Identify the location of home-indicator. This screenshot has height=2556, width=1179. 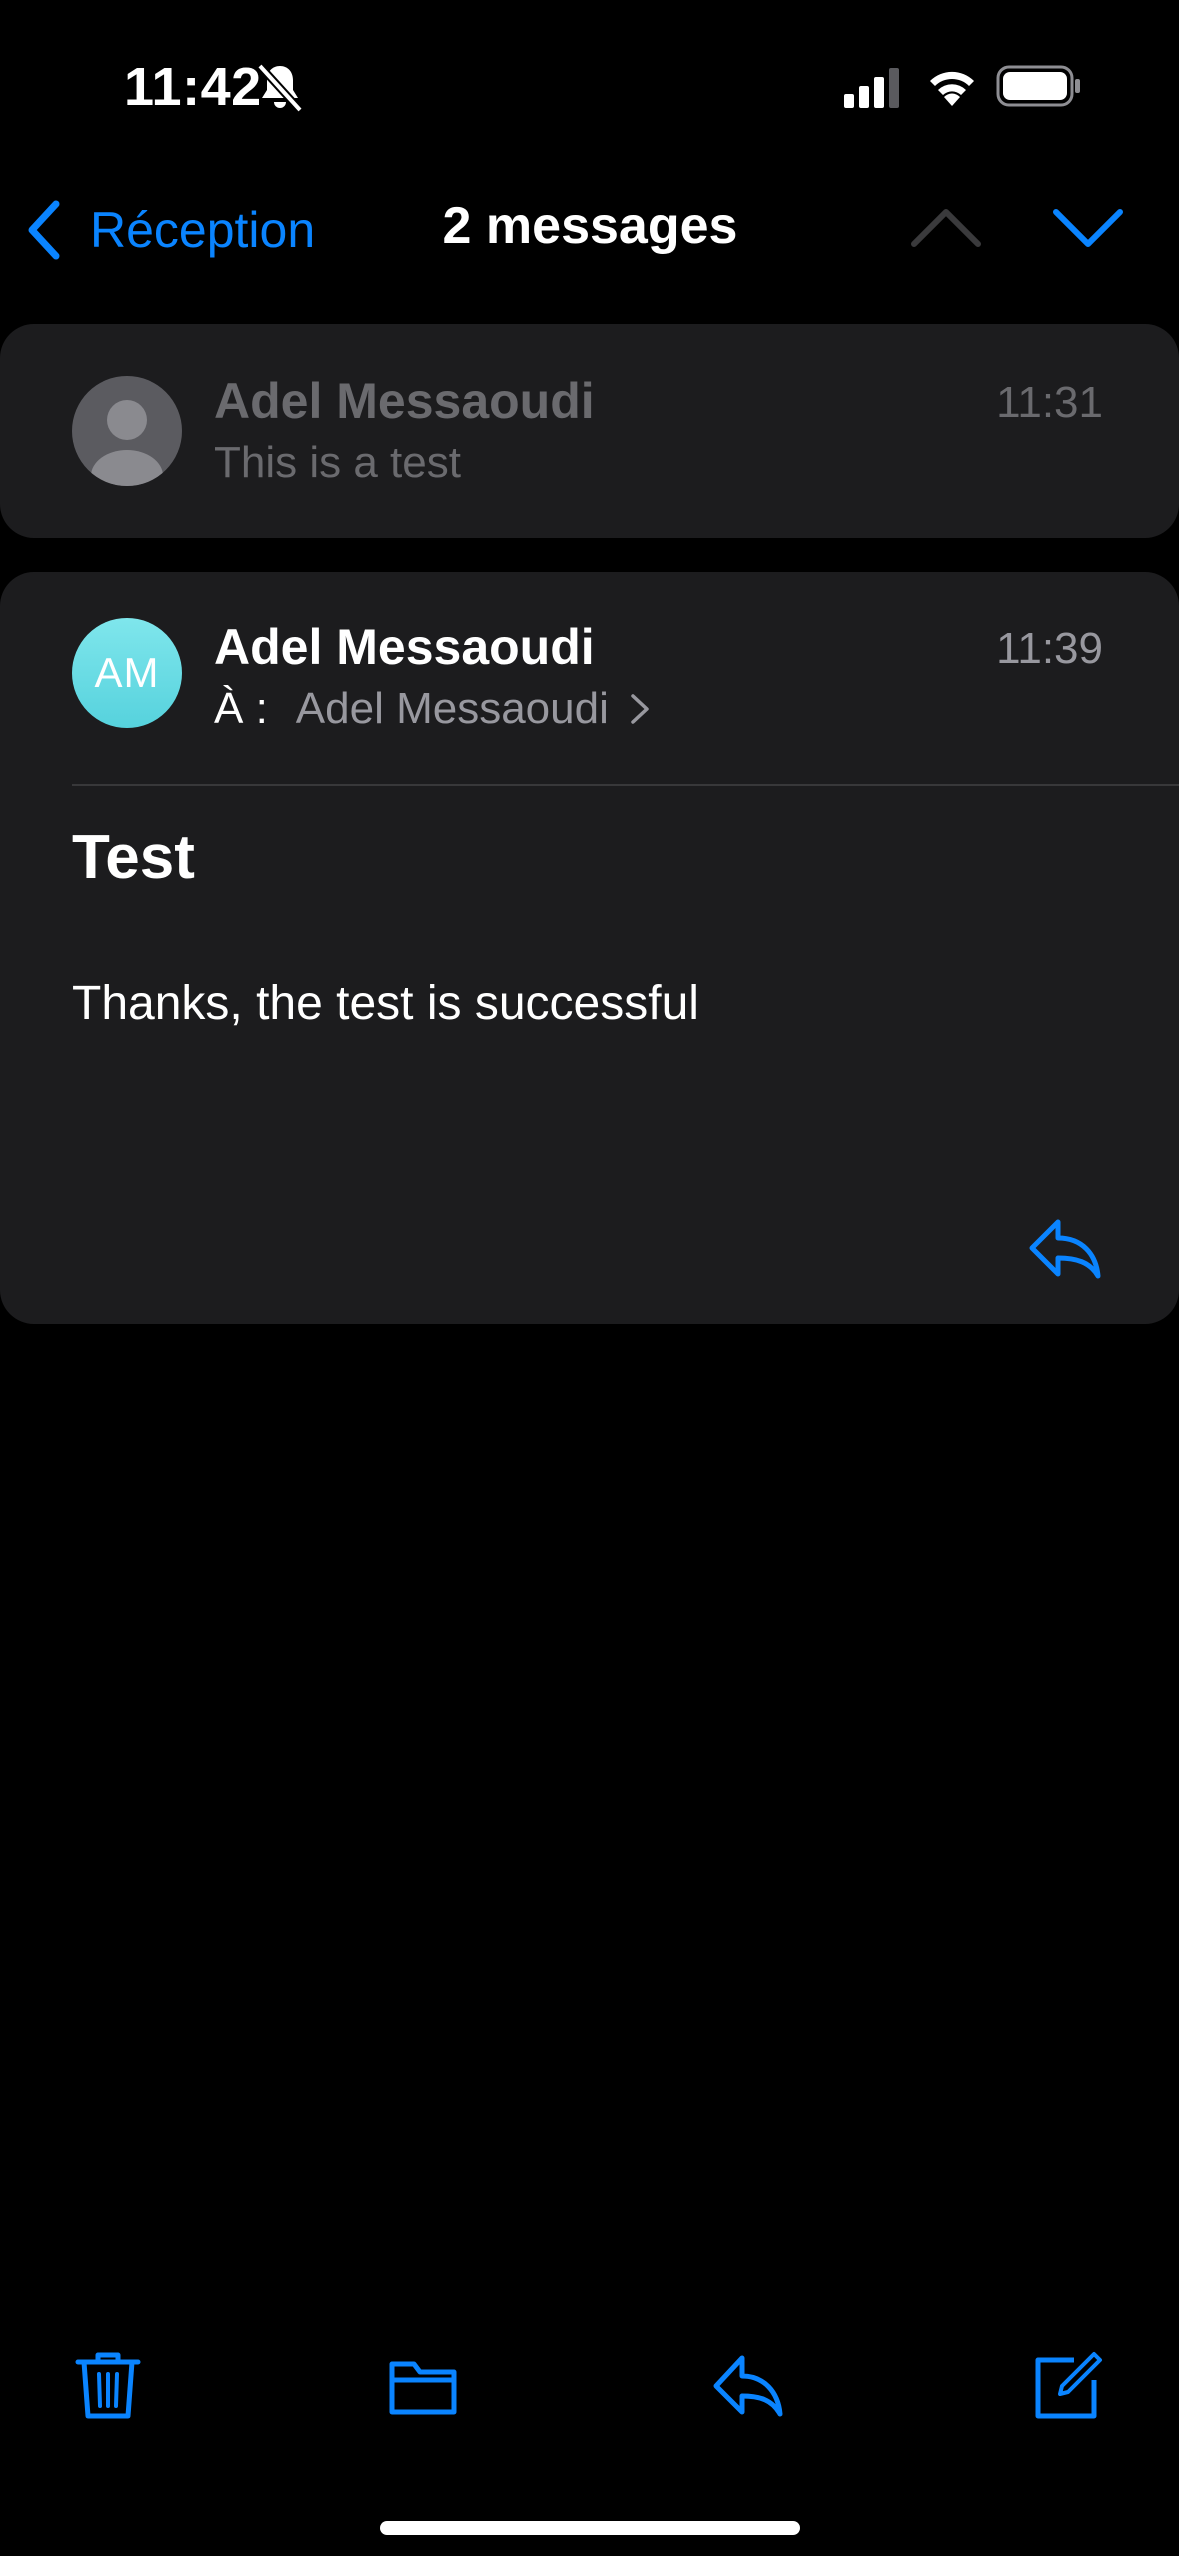
(590, 2528).